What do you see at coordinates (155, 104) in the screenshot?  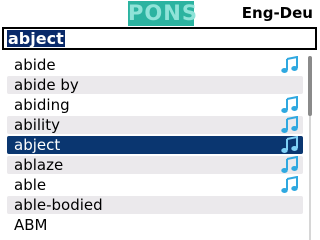 I see `list-item: abiding` at bounding box center [155, 104].